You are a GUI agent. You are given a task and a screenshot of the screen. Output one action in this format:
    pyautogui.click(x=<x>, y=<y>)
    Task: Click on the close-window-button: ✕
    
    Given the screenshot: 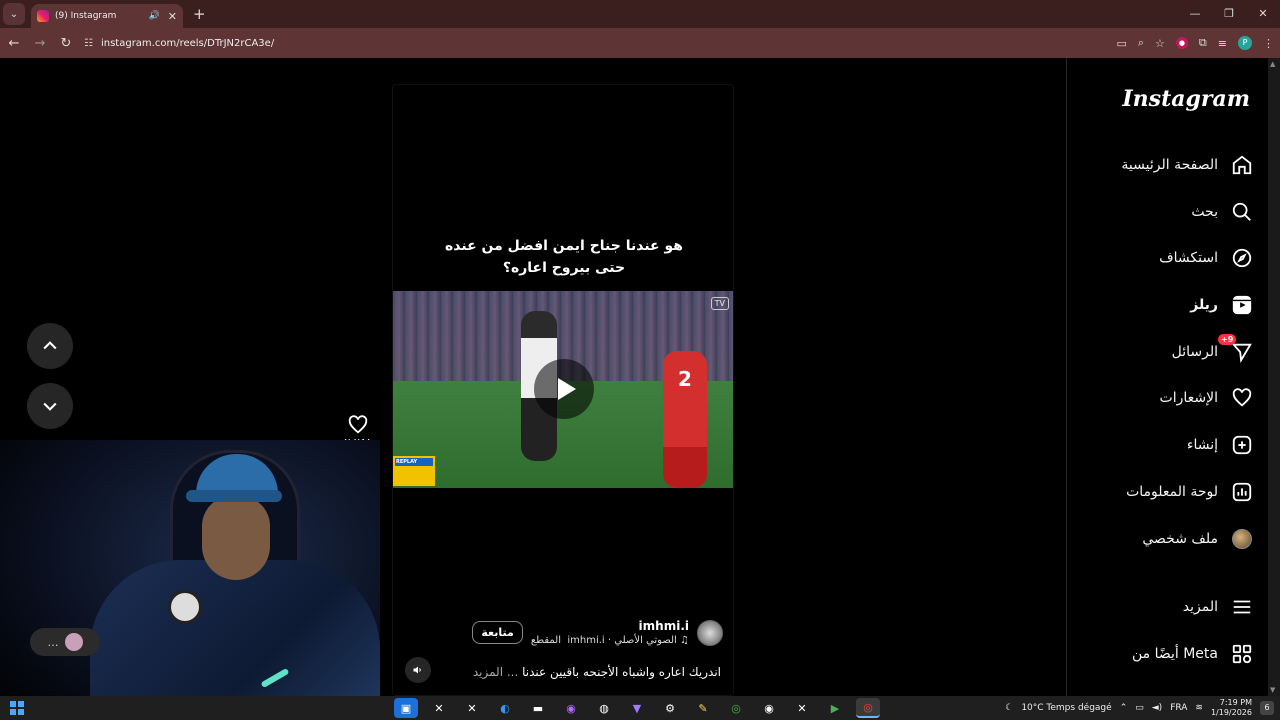 What is the action you would take?
    pyautogui.click(x=1263, y=14)
    